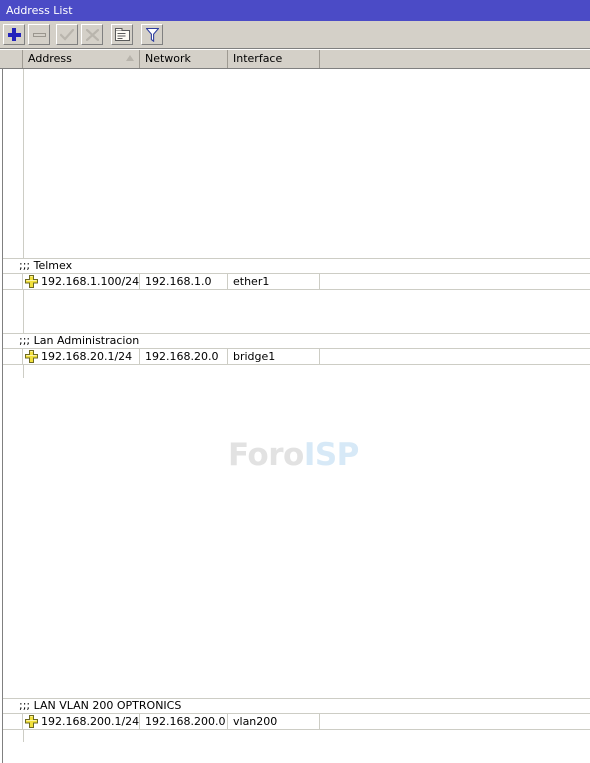 This screenshot has width=590, height=763. I want to click on window-title: Address List, so click(39, 10).